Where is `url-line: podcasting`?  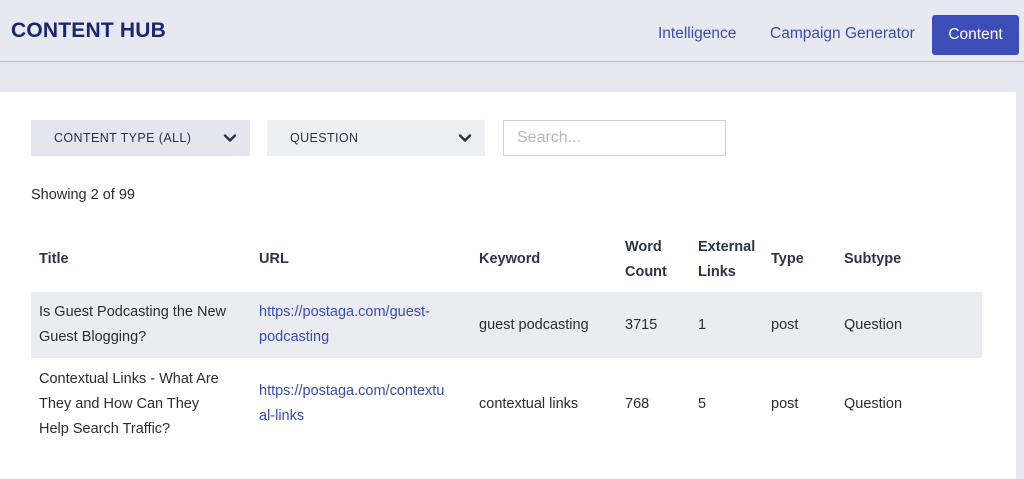
url-line: podcasting is located at coordinates (294, 337).